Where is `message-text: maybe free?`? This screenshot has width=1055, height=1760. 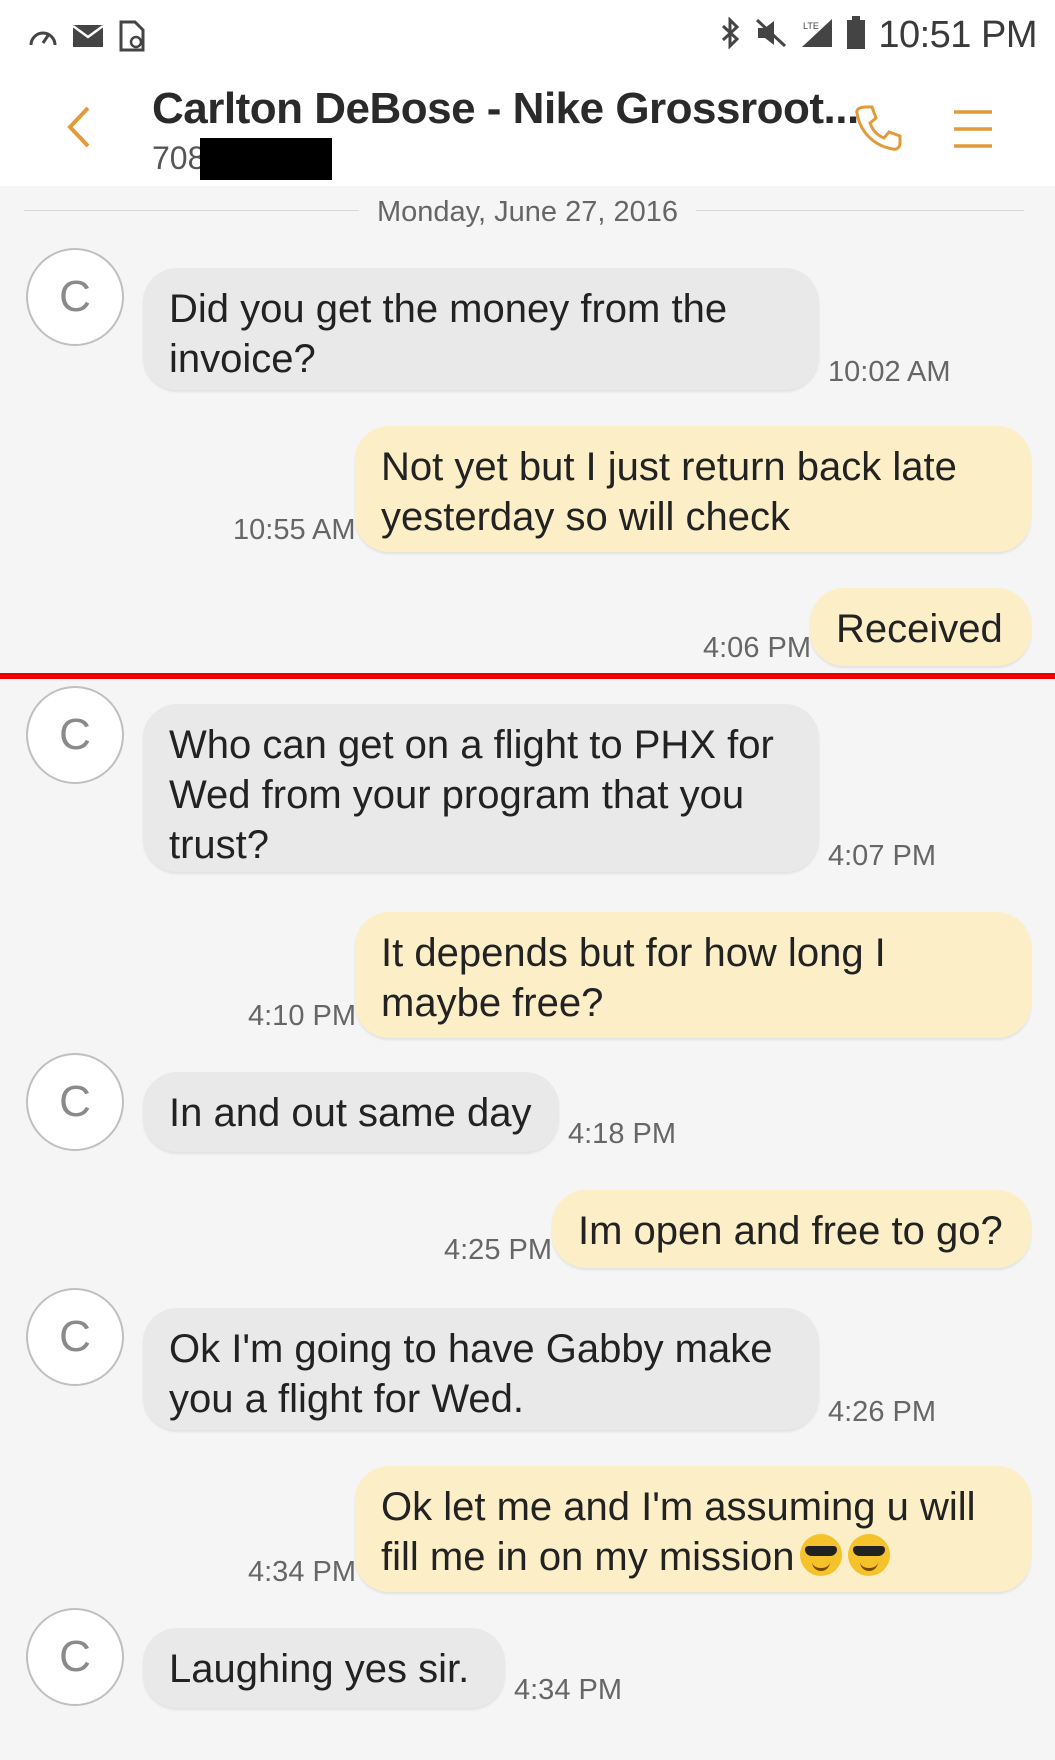 message-text: maybe free? is located at coordinates (492, 1003).